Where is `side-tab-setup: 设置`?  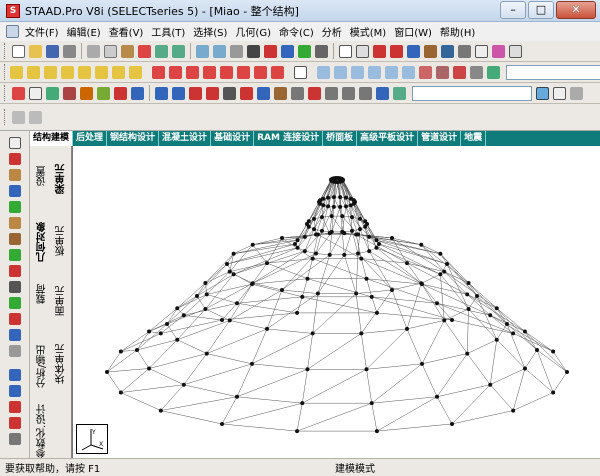 side-tab-setup: 设置 is located at coordinates (42, 168).